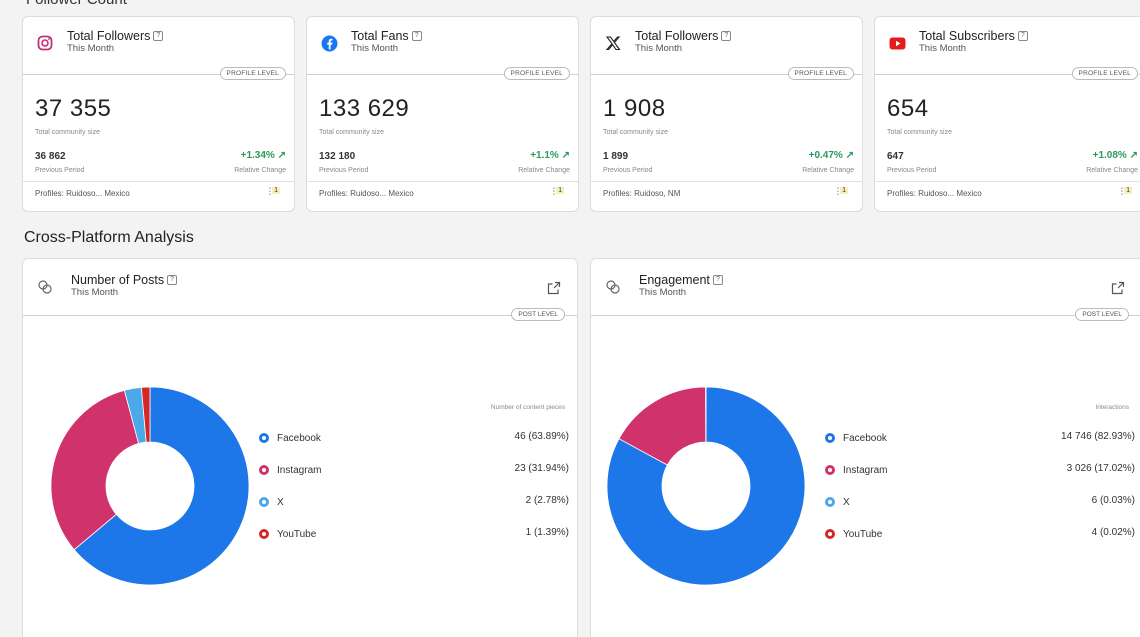  What do you see at coordinates (527, 407) in the screenshot?
I see `legend-header: Number of content pieces` at bounding box center [527, 407].